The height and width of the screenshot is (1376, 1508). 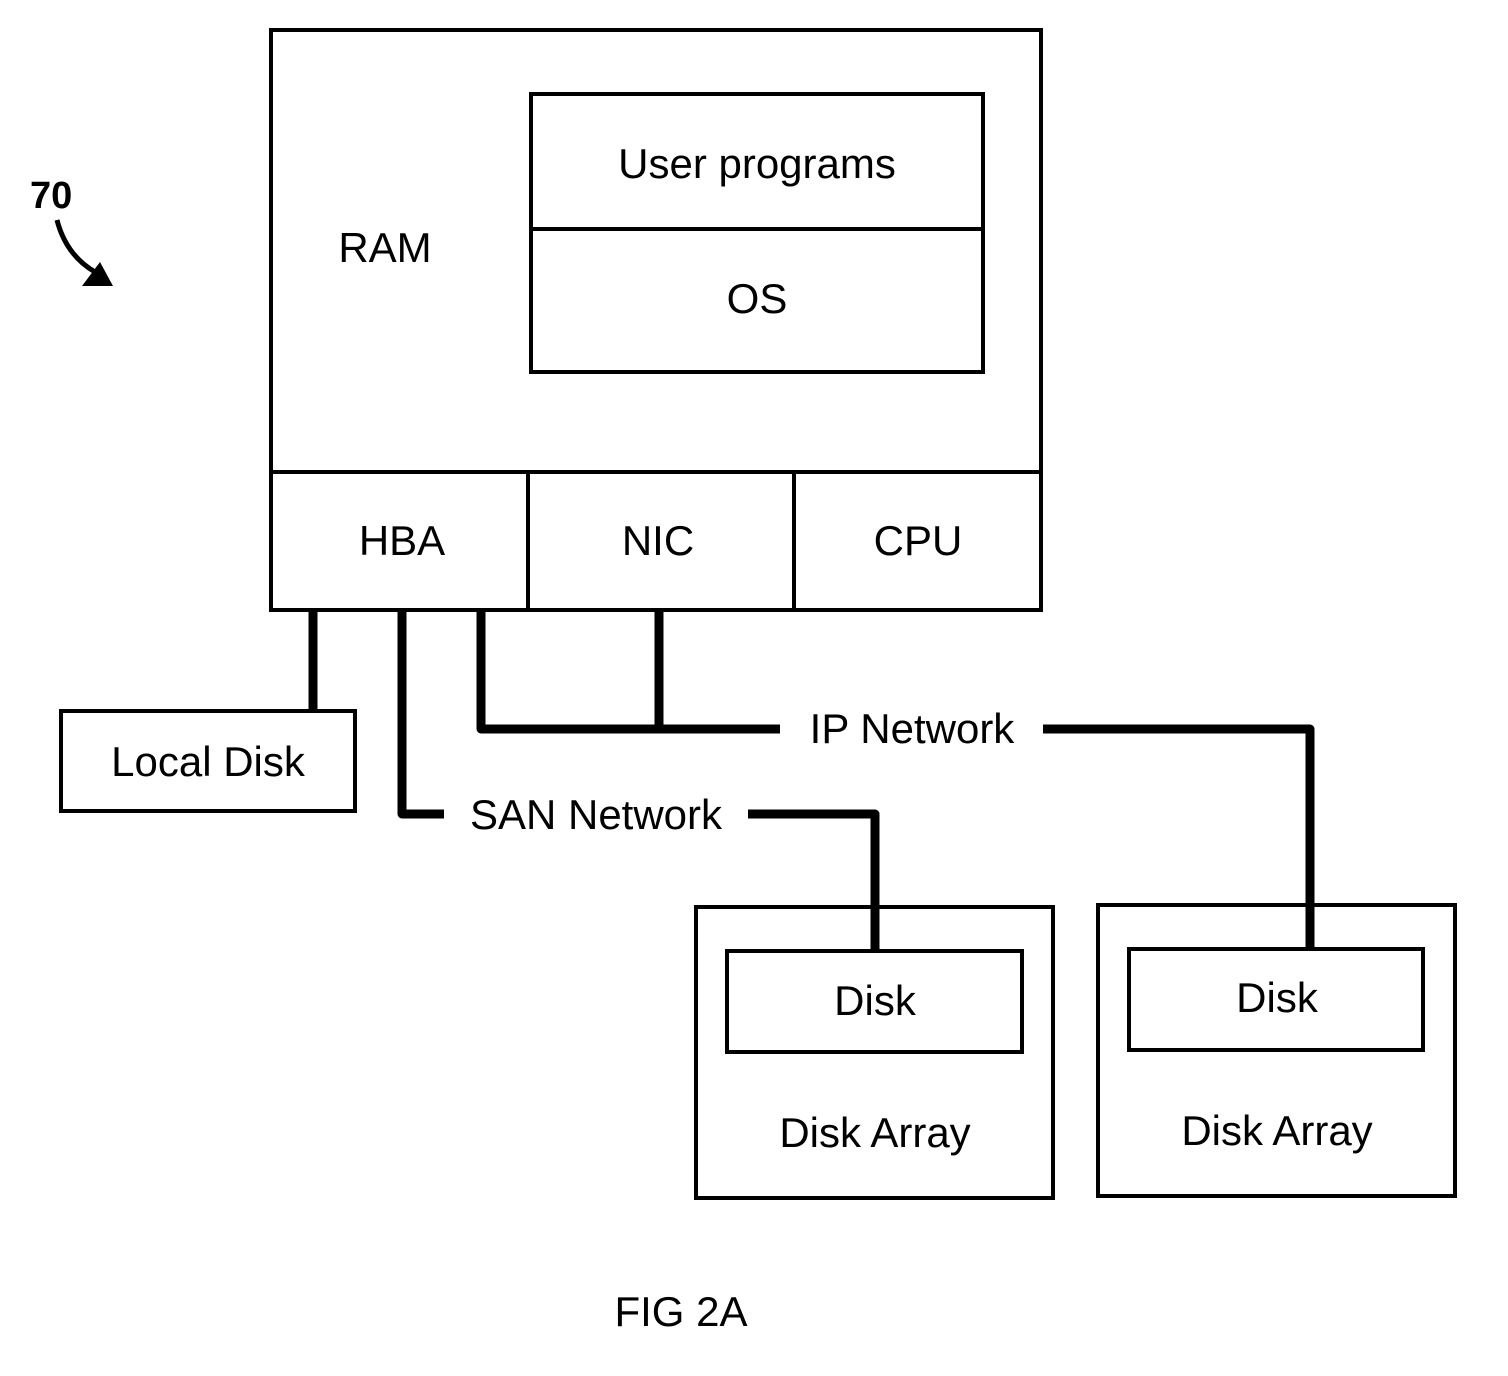 What do you see at coordinates (208, 761) in the screenshot?
I see `local-disk-label: Local Disk` at bounding box center [208, 761].